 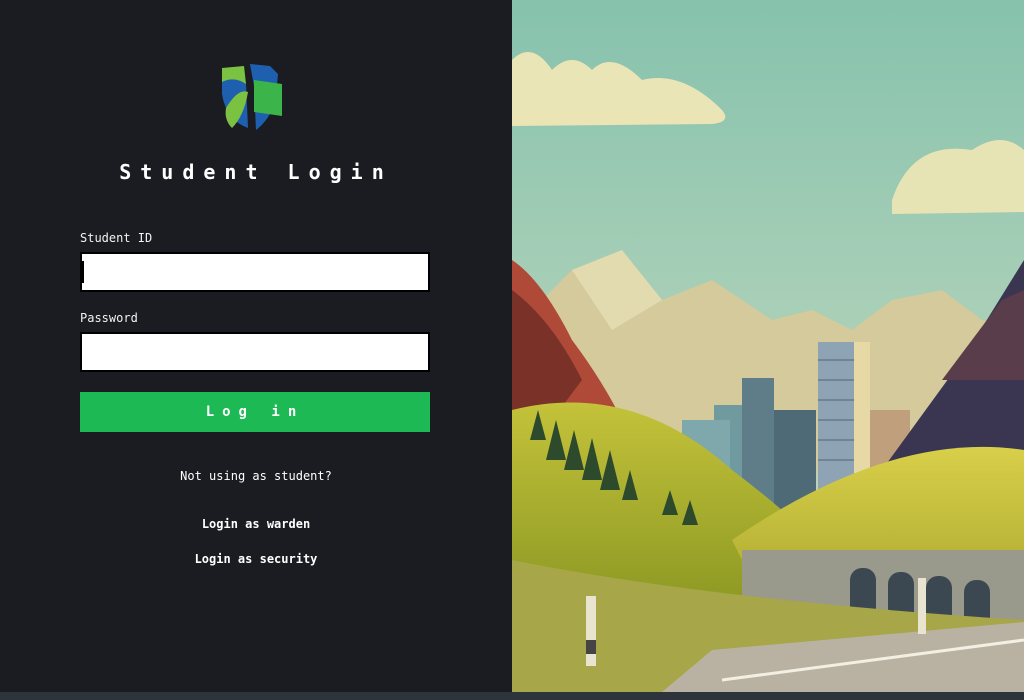 What do you see at coordinates (252, 97) in the screenshot?
I see `shield-leaf-logo-icon` at bounding box center [252, 97].